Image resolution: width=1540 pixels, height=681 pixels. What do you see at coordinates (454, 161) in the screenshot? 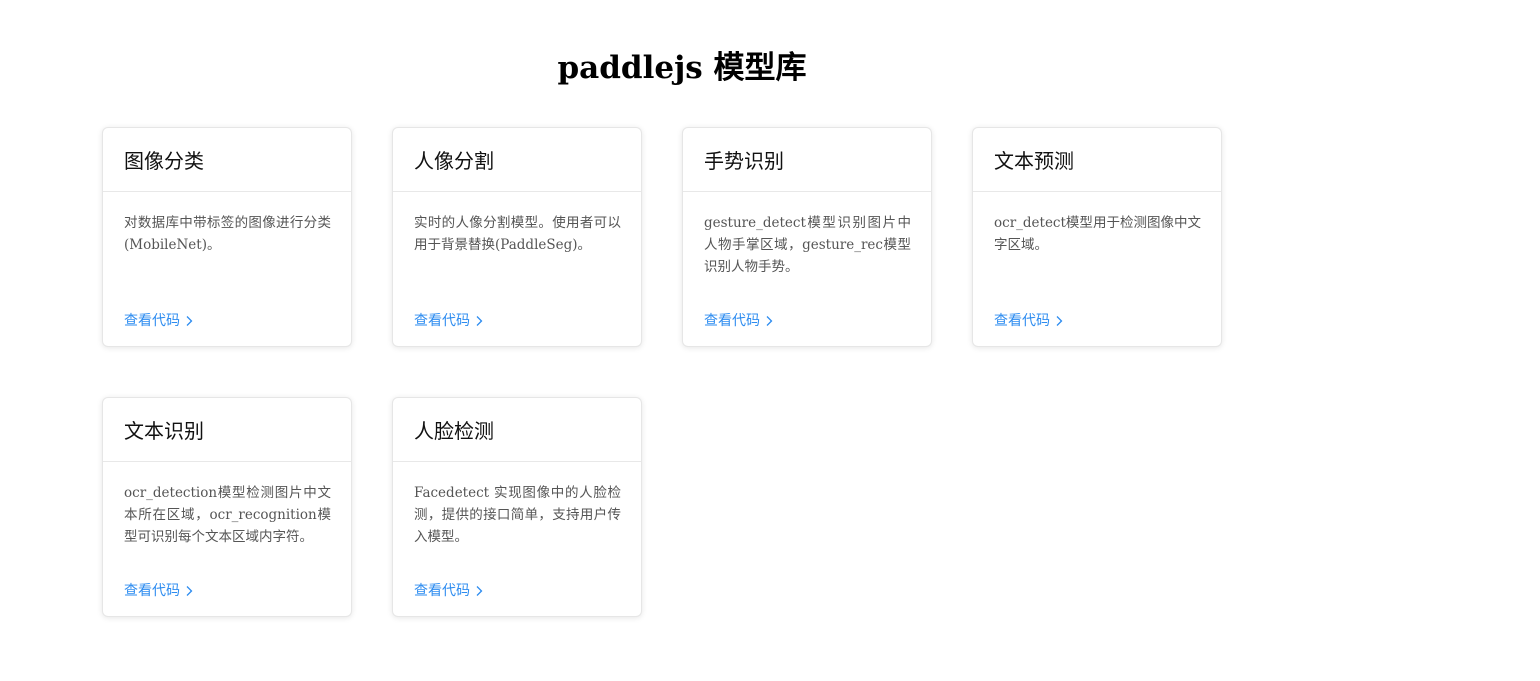
I see `card-title: 人像分割` at bounding box center [454, 161].